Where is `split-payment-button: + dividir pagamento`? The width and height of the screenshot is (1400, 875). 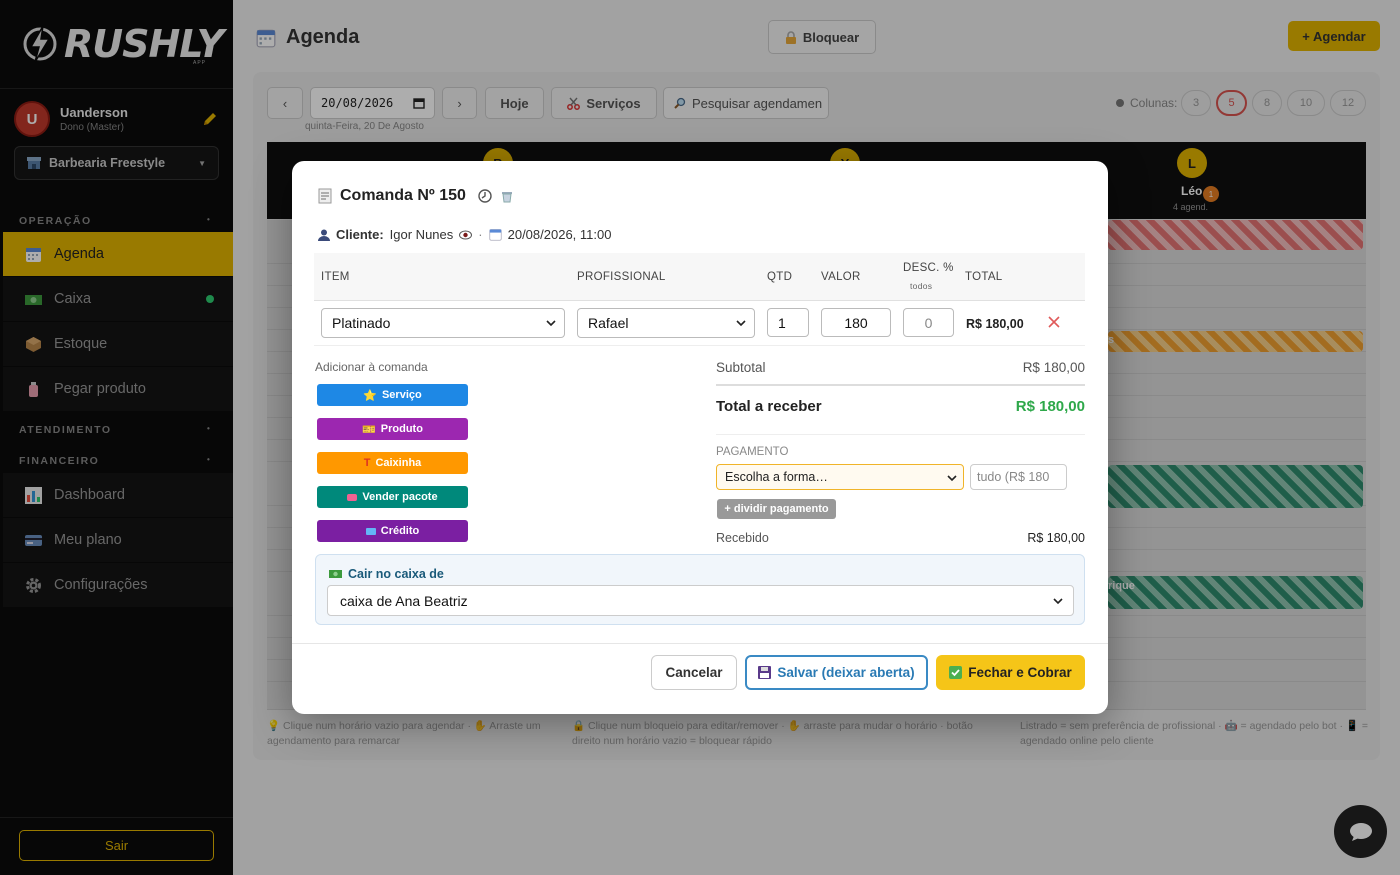
split-payment-button: + dividir pagamento is located at coordinates (776, 509).